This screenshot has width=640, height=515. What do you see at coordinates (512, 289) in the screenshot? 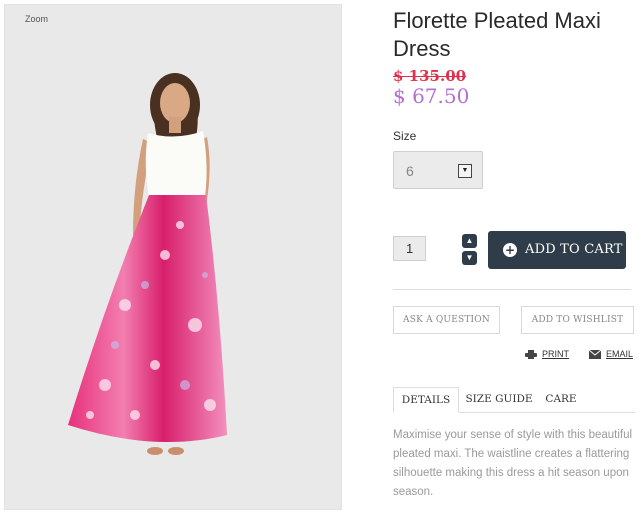
I see `divider` at bounding box center [512, 289].